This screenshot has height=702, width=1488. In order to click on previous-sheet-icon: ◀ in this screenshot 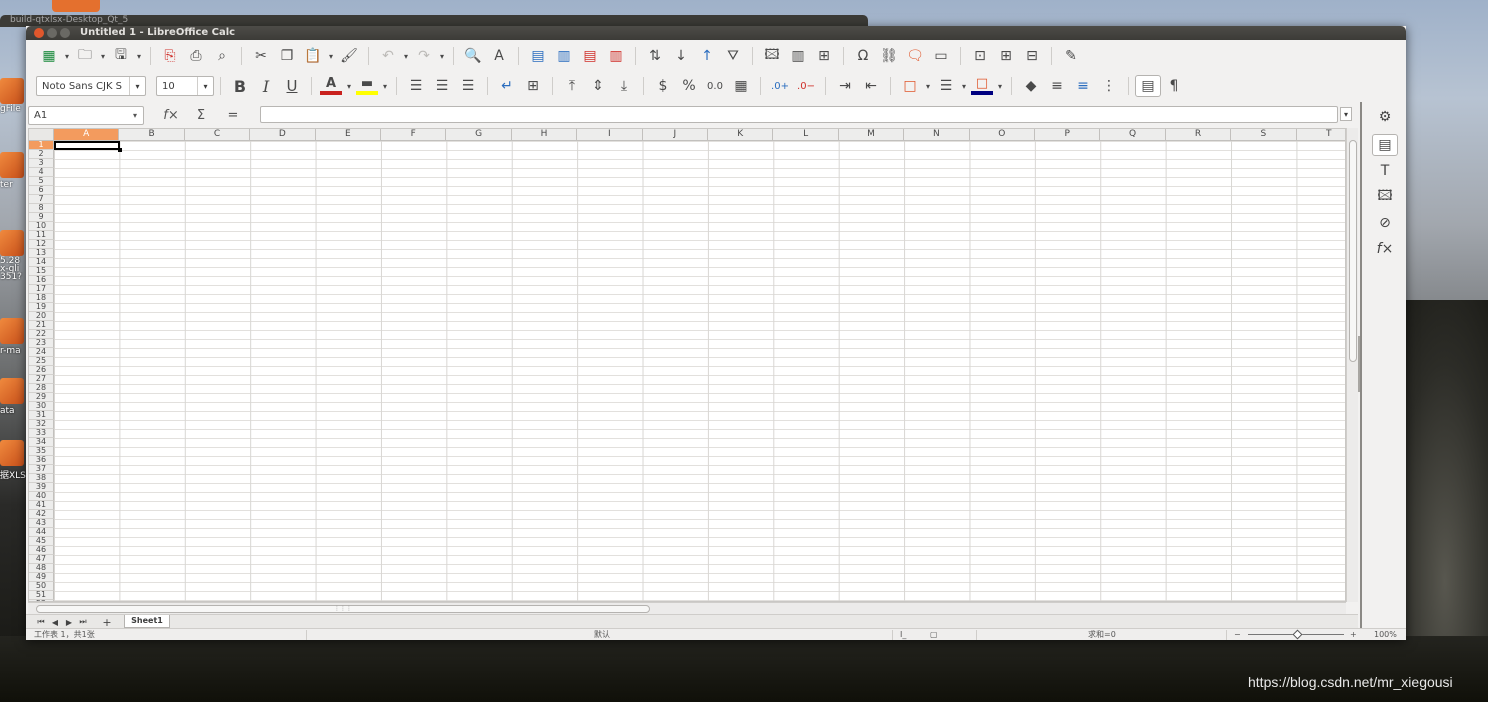, I will do `click(55, 622)`.